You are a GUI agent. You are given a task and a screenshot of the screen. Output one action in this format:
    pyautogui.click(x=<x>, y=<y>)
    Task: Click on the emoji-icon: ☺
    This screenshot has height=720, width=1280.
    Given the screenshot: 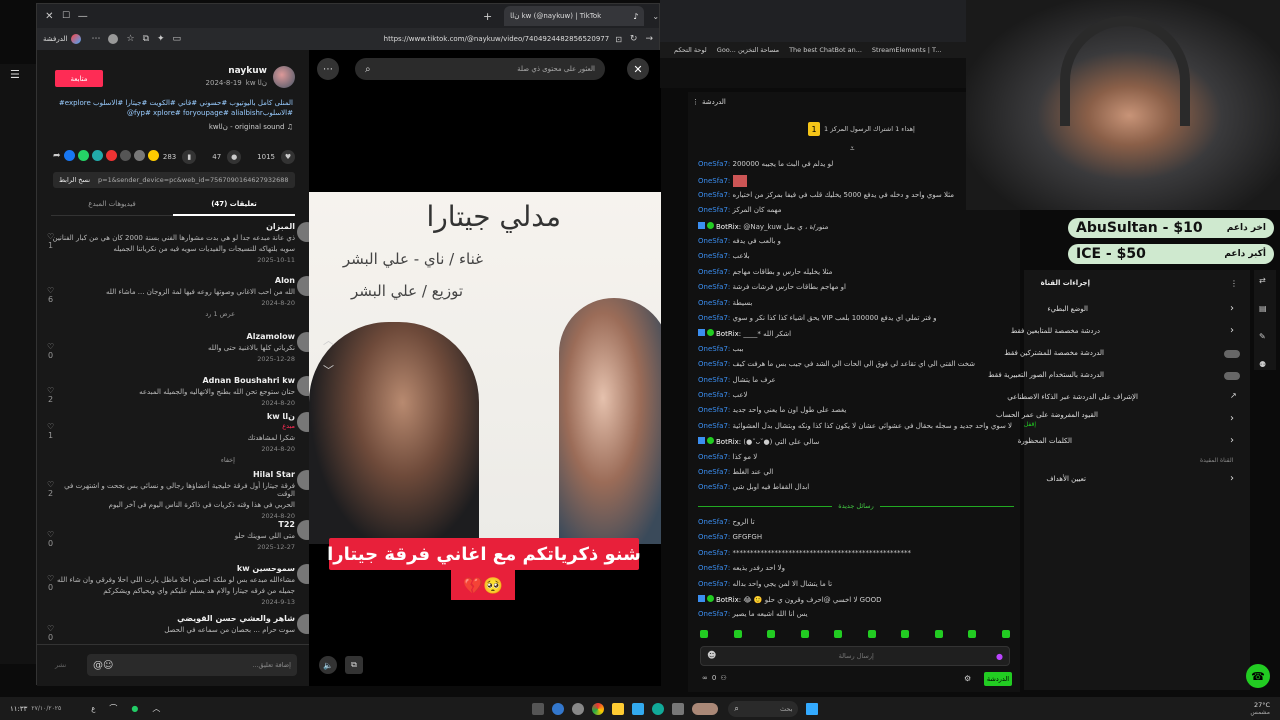 What is the action you would take?
    pyautogui.click(x=108, y=665)
    